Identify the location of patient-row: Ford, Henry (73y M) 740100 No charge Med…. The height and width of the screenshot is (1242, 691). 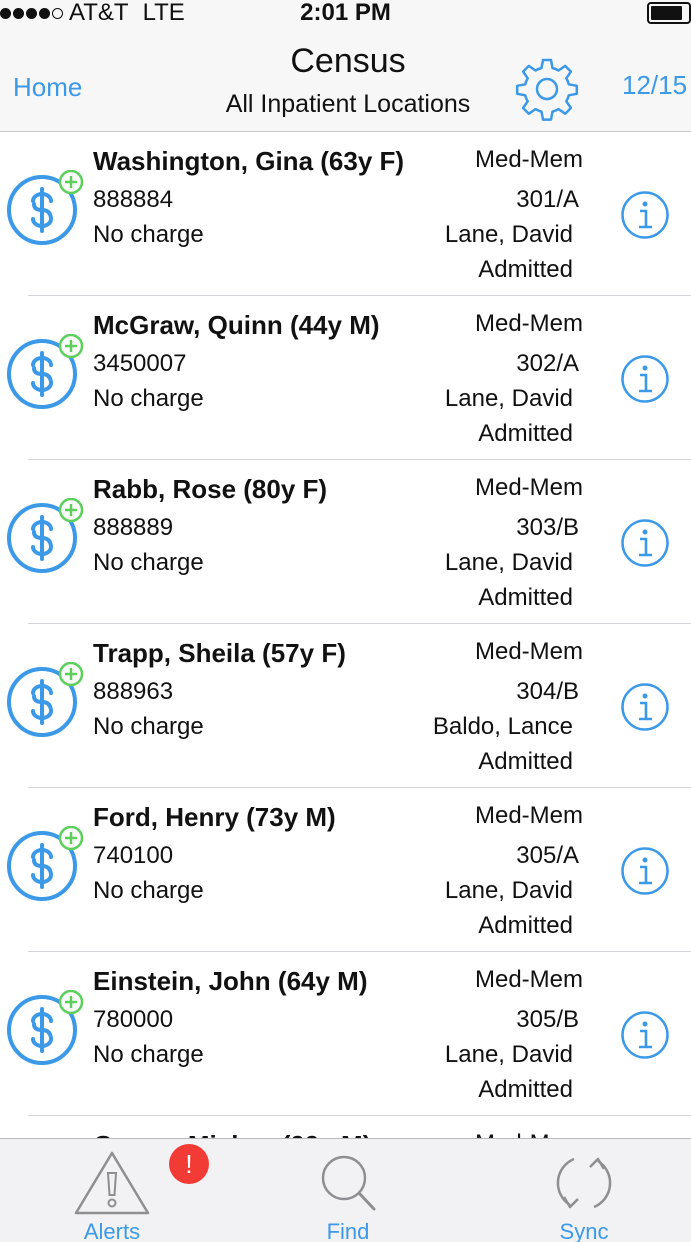
(345, 870).